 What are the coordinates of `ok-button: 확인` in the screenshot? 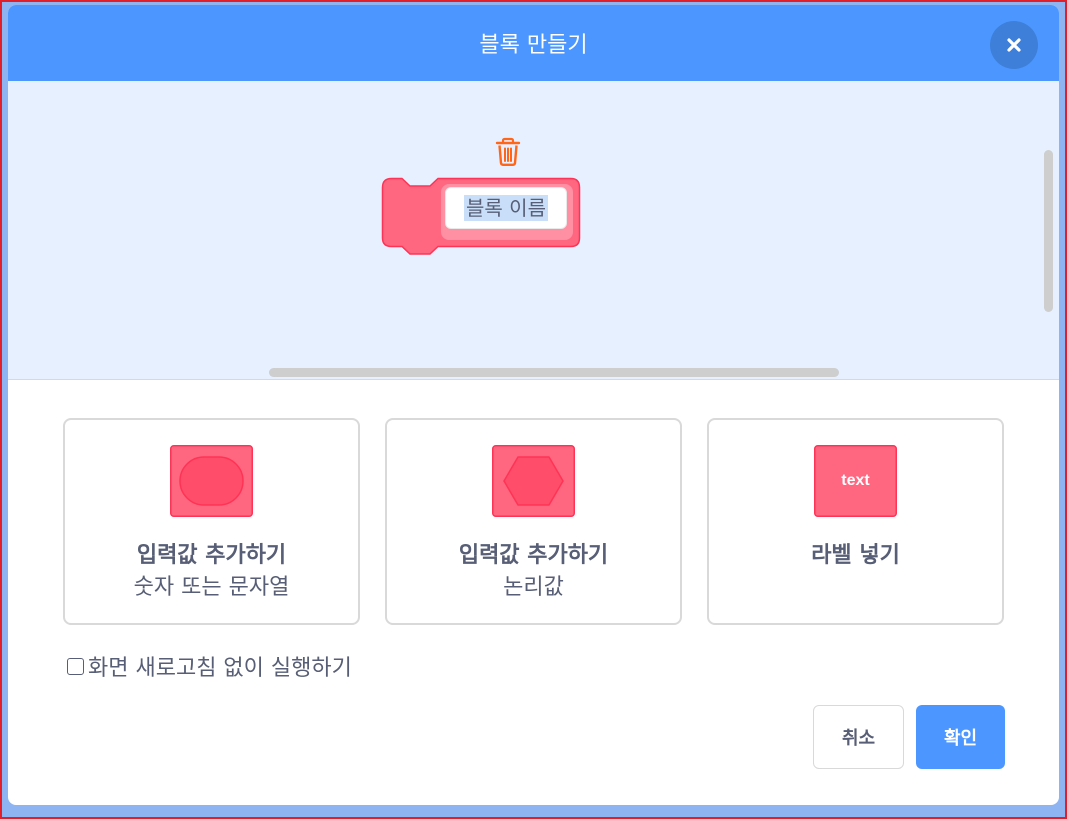 It's located at (960, 737).